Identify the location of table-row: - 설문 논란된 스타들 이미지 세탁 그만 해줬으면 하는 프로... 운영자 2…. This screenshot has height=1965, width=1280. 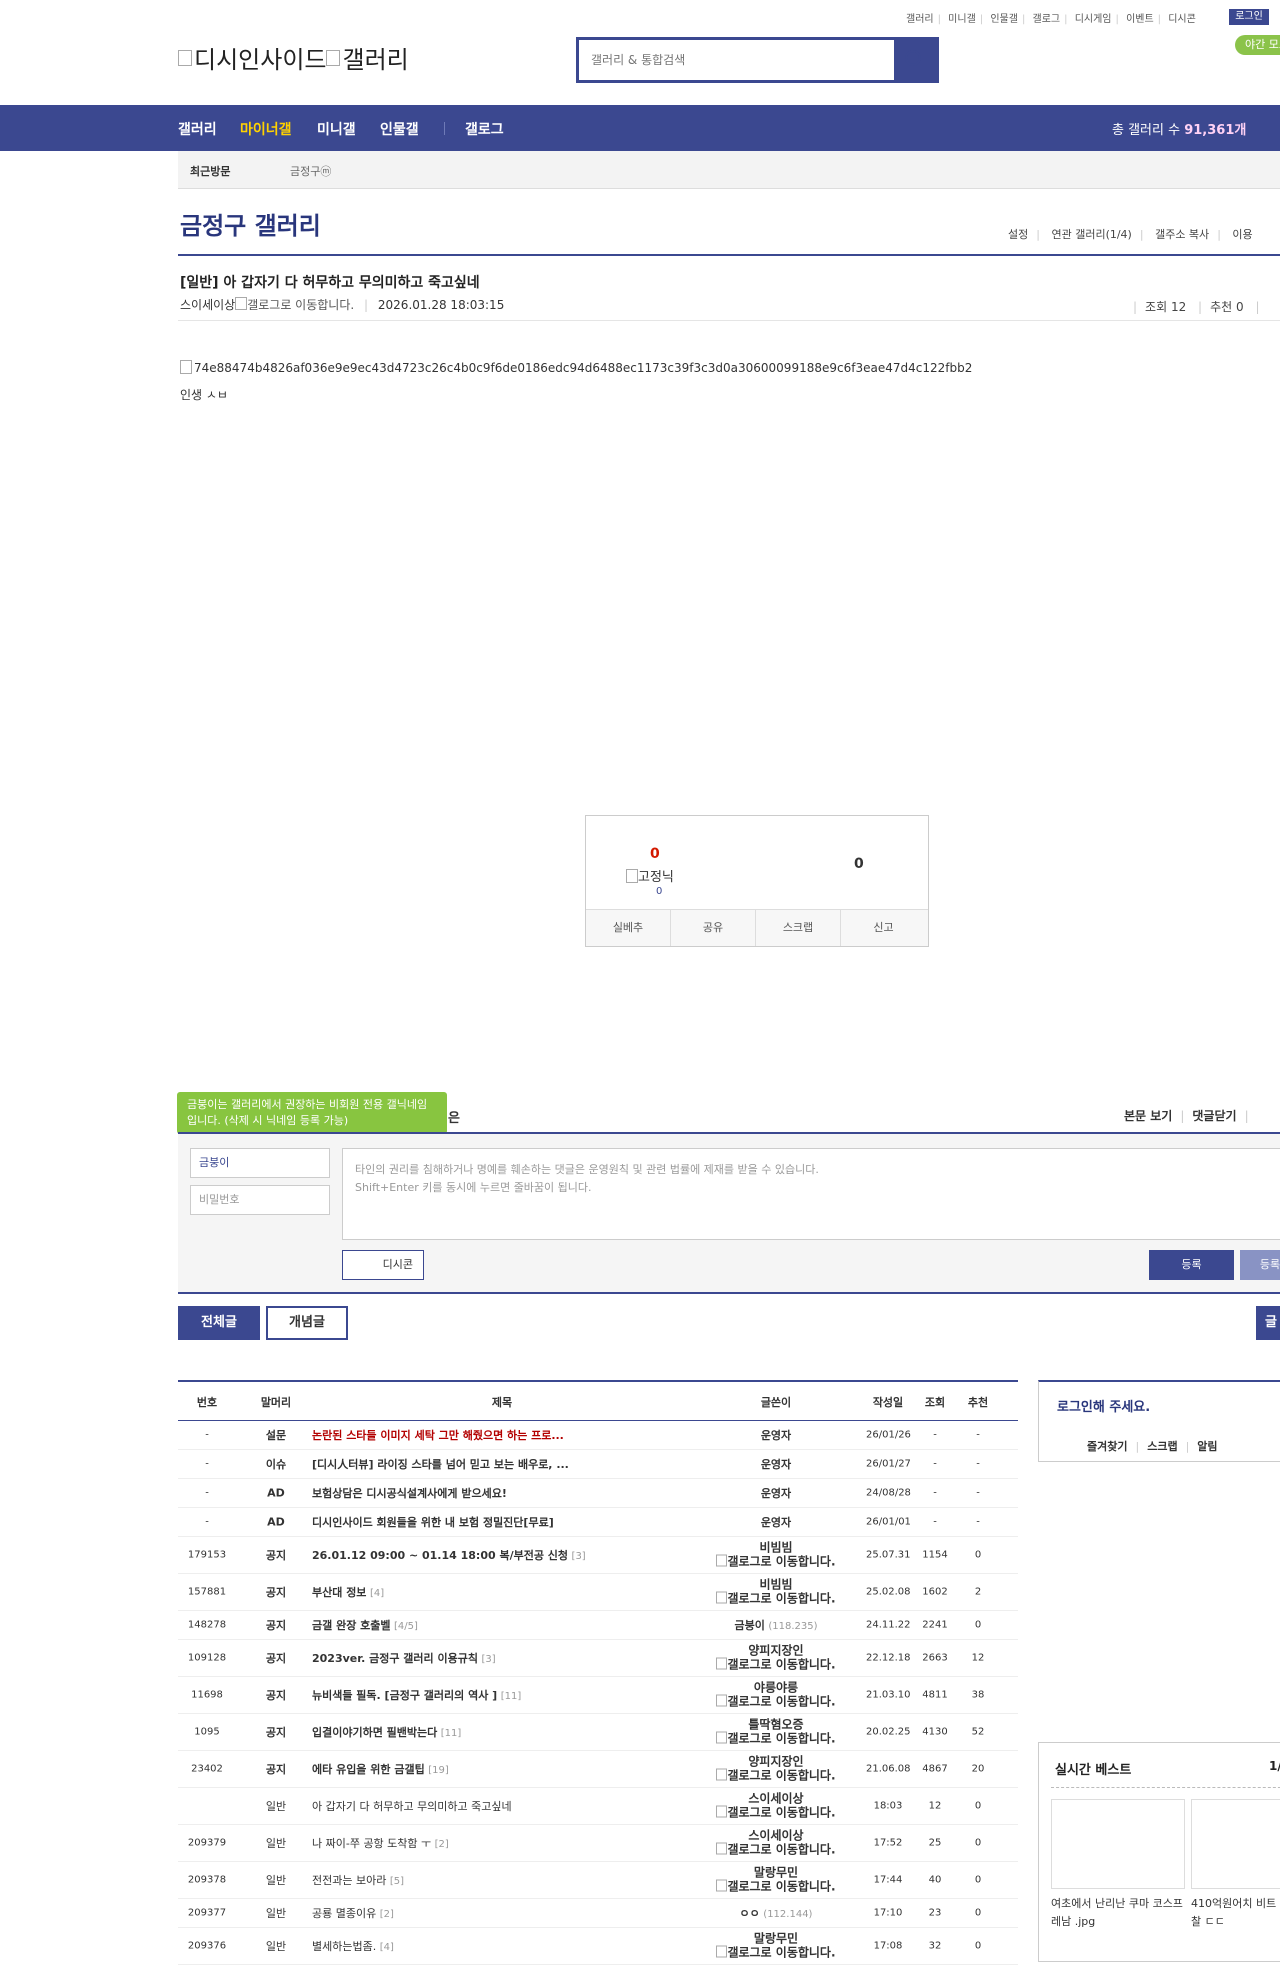
(598, 1435).